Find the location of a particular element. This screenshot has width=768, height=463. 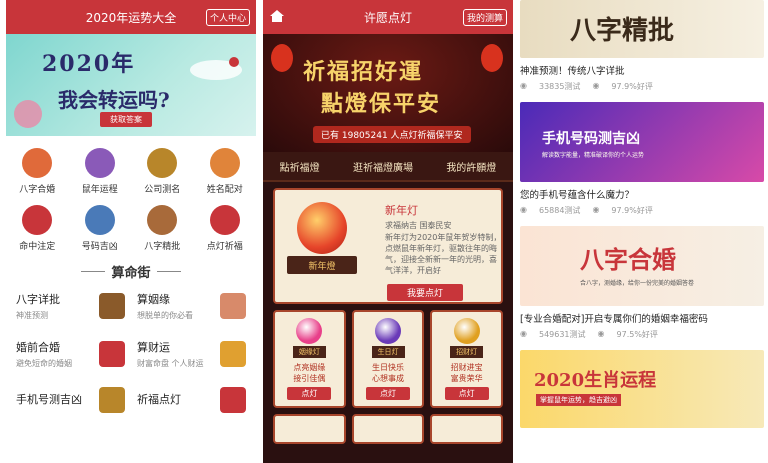

list-item: 手机号测吉凶 is located at coordinates (70, 400).